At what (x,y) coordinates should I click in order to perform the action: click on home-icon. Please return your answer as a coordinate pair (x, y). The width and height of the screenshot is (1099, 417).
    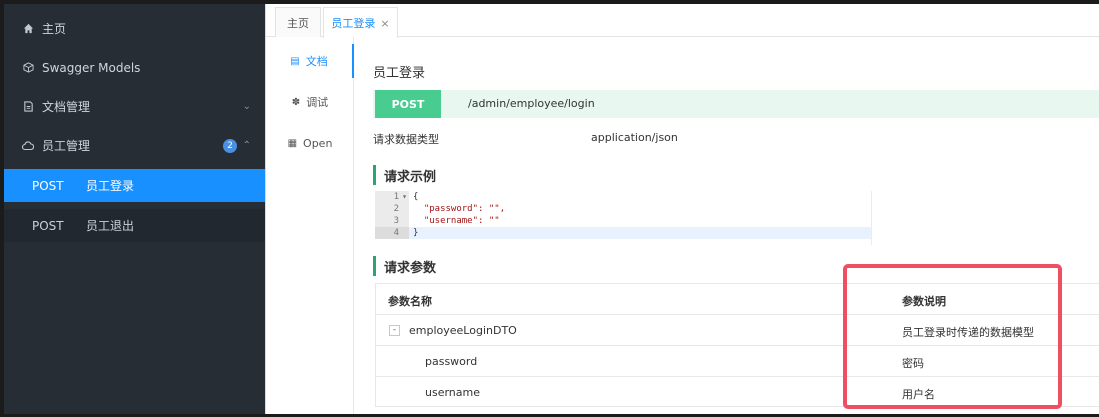
    Looking at the image, I should click on (28, 29).